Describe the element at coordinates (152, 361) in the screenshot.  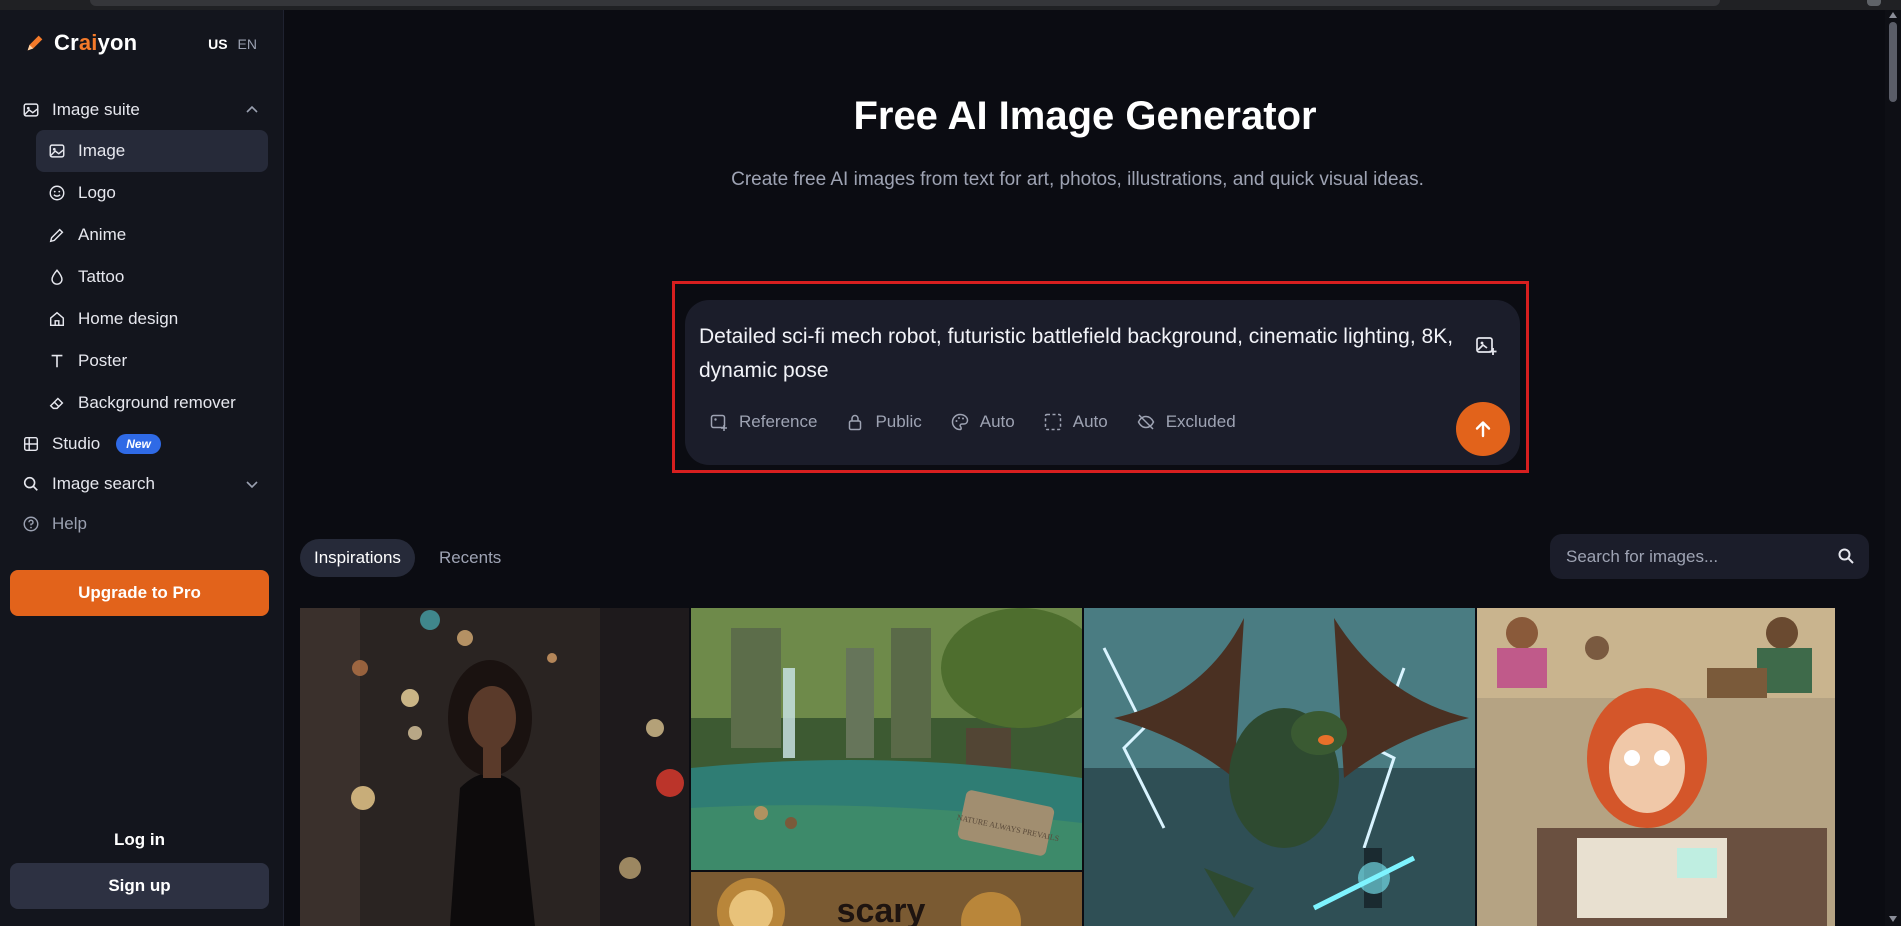
I see `sidebar-item-poster: Poster` at that location.